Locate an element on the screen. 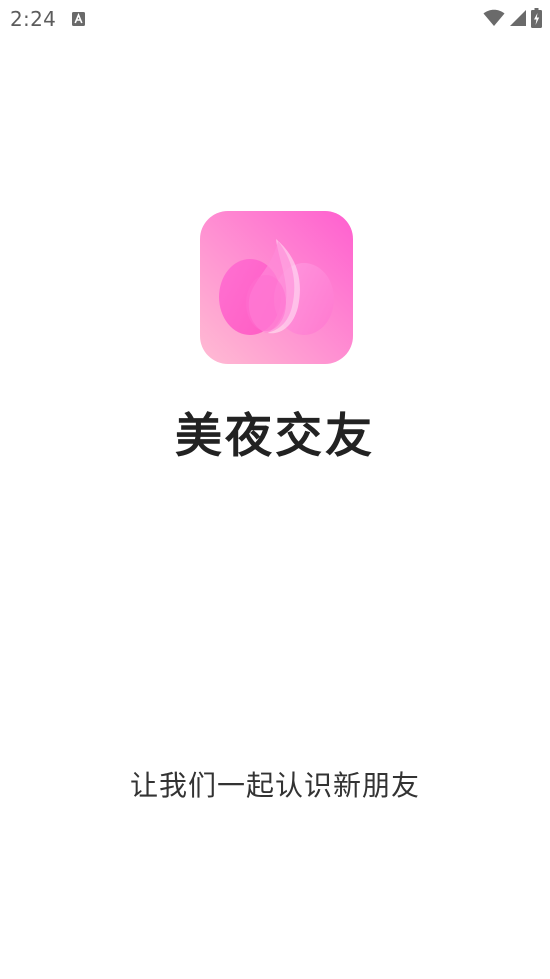  cellular-signal-icon is located at coordinates (518, 18).